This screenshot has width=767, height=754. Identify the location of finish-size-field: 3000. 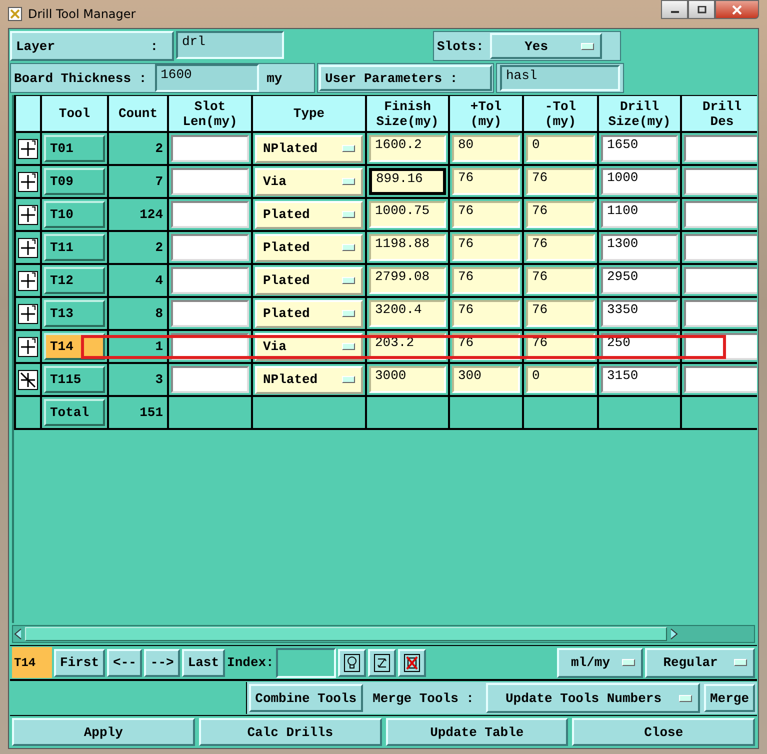
(407, 379).